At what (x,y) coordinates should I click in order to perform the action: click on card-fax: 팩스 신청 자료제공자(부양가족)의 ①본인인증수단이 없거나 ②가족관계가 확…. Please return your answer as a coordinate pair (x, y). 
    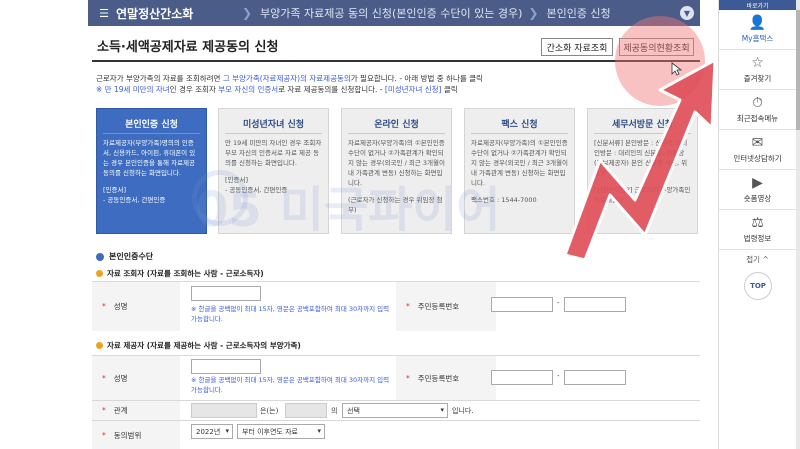
    Looking at the image, I should click on (519, 171).